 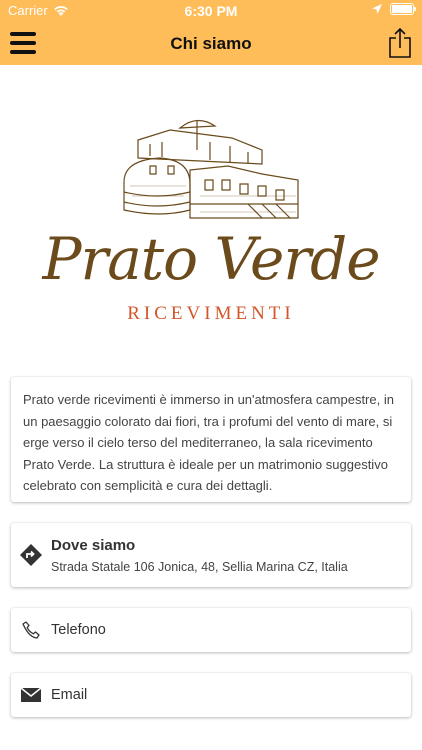 I want to click on phone-label: Telefono, so click(x=78, y=630).